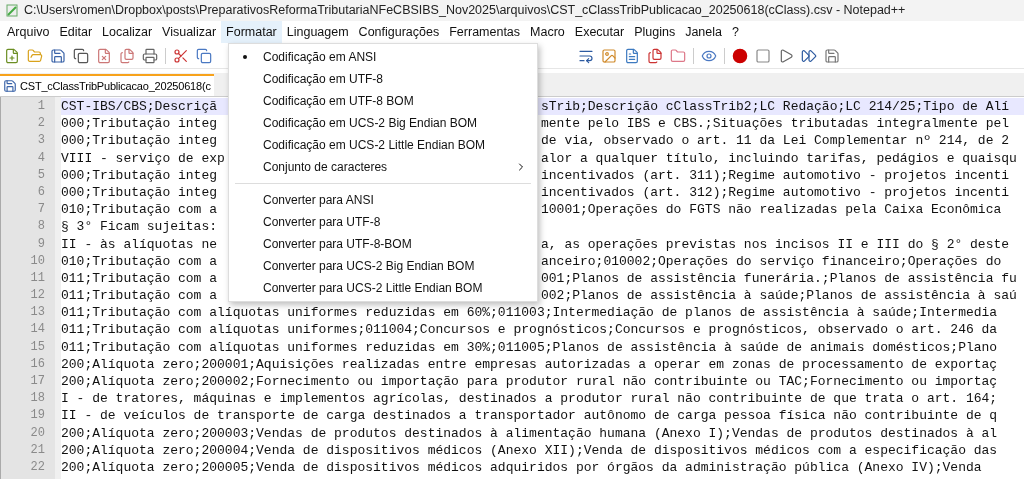 This screenshot has height=479, width=1024. Describe the element at coordinates (37, 381) in the screenshot. I see `line-number: 17` at that location.